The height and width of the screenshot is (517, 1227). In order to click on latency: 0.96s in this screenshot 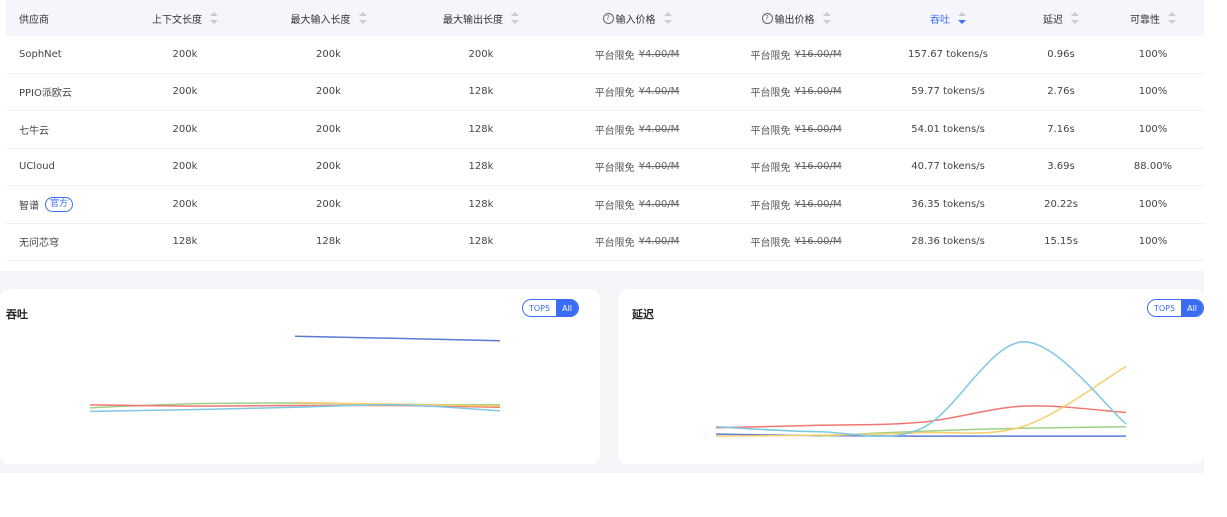, I will do `click(1061, 54)`.